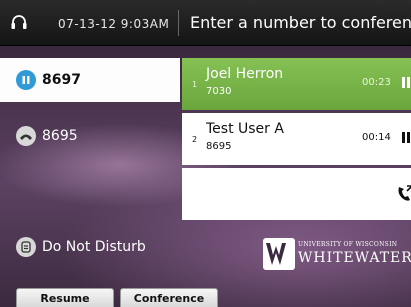 This screenshot has width=411, height=307. What do you see at coordinates (65, 297) in the screenshot?
I see `resume-button: Resume` at bounding box center [65, 297].